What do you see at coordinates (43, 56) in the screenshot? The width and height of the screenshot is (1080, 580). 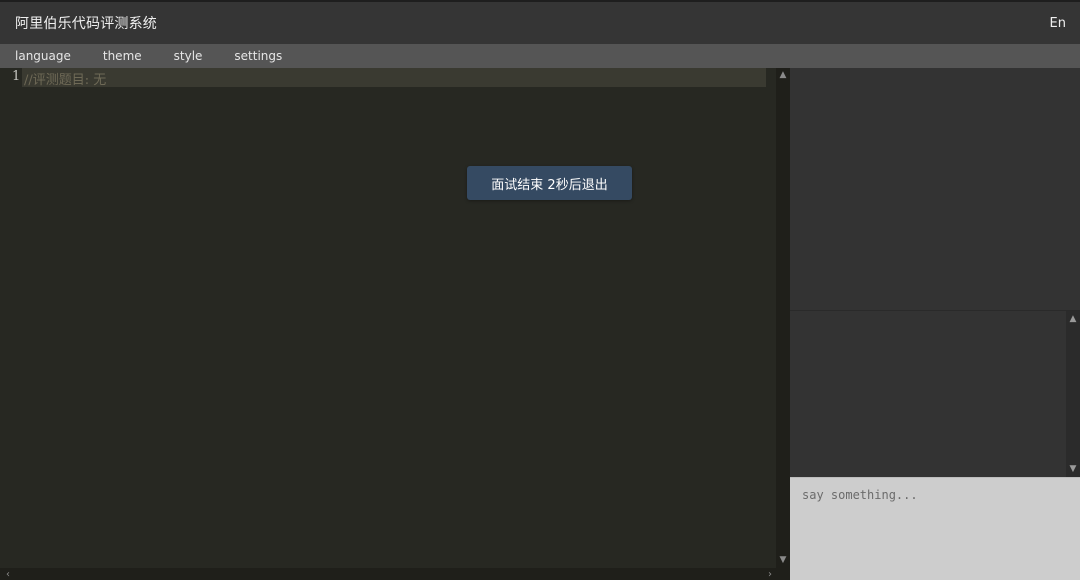 I see `menu-item-language: language` at bounding box center [43, 56].